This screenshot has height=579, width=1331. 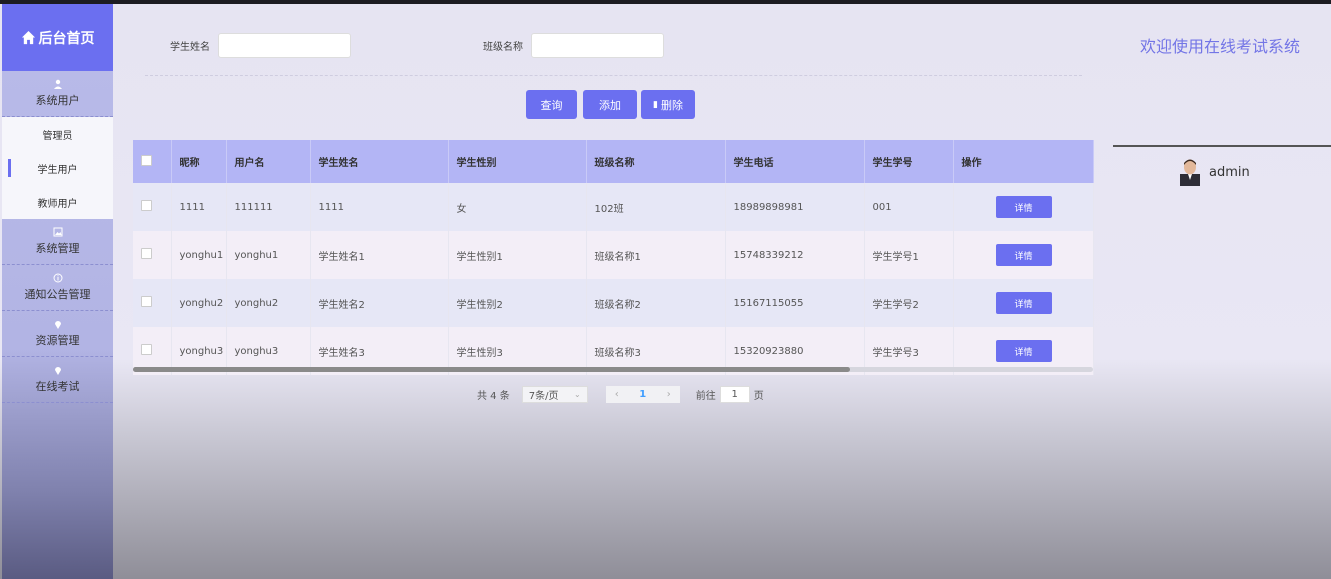 What do you see at coordinates (668, 104) in the screenshot?
I see `delete-button: ▮ 删除` at bounding box center [668, 104].